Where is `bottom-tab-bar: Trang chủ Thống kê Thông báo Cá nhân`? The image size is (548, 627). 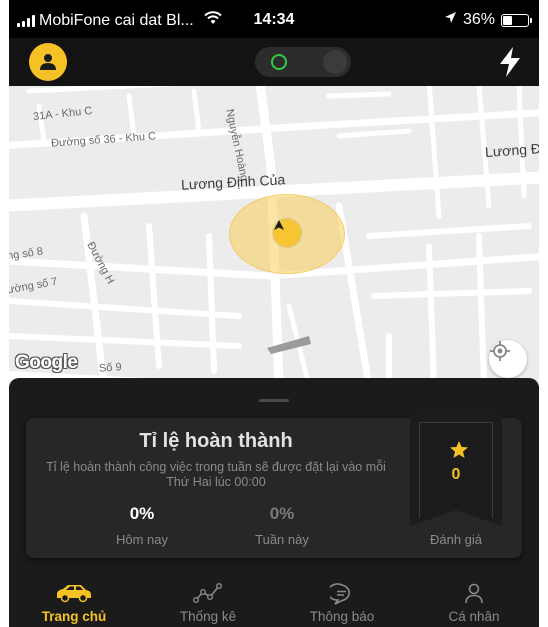 bottom-tab-bar: Trang chủ Thống kê Thông báo Cá nhân is located at coordinates (274, 600).